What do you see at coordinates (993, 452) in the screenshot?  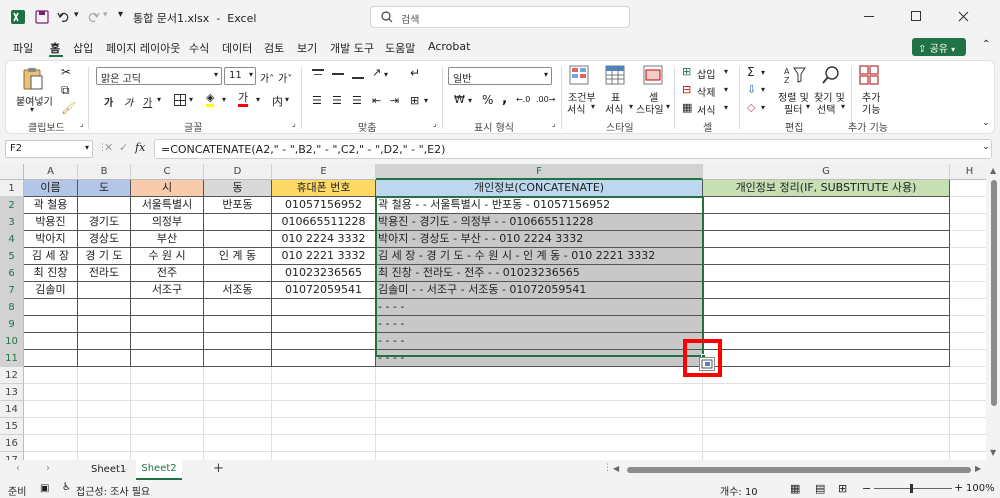 I see `scroll-down-icon: ▼` at bounding box center [993, 452].